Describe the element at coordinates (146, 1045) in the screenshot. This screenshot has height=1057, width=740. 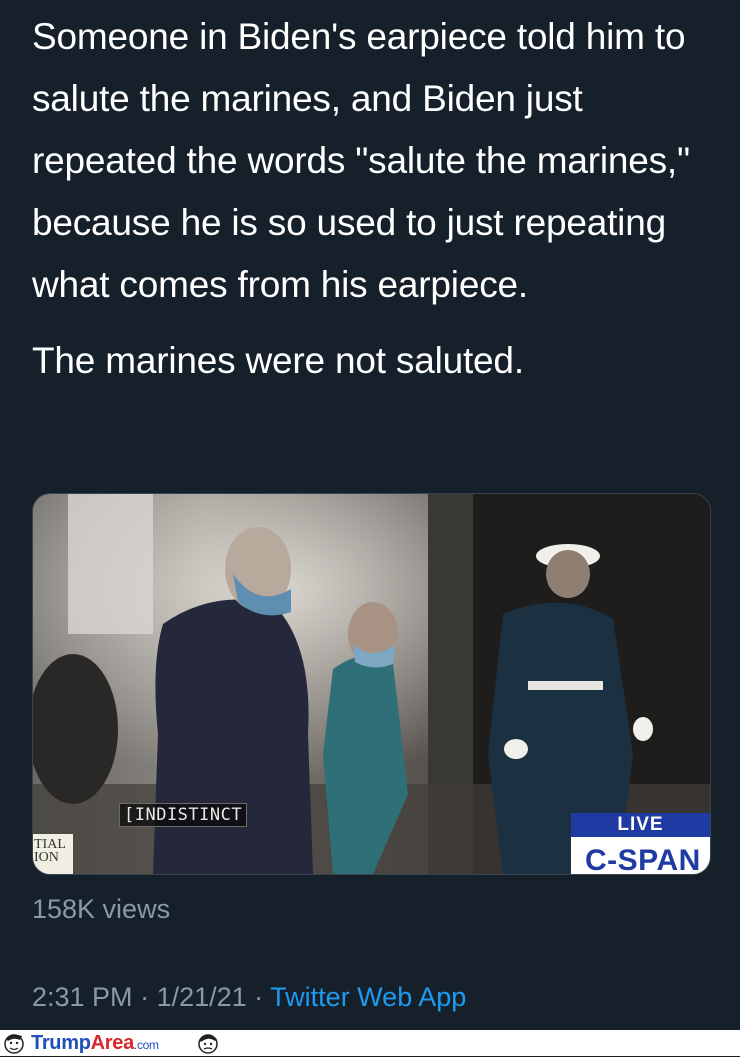
I see `watermark-brand-suffix: .com` at that location.